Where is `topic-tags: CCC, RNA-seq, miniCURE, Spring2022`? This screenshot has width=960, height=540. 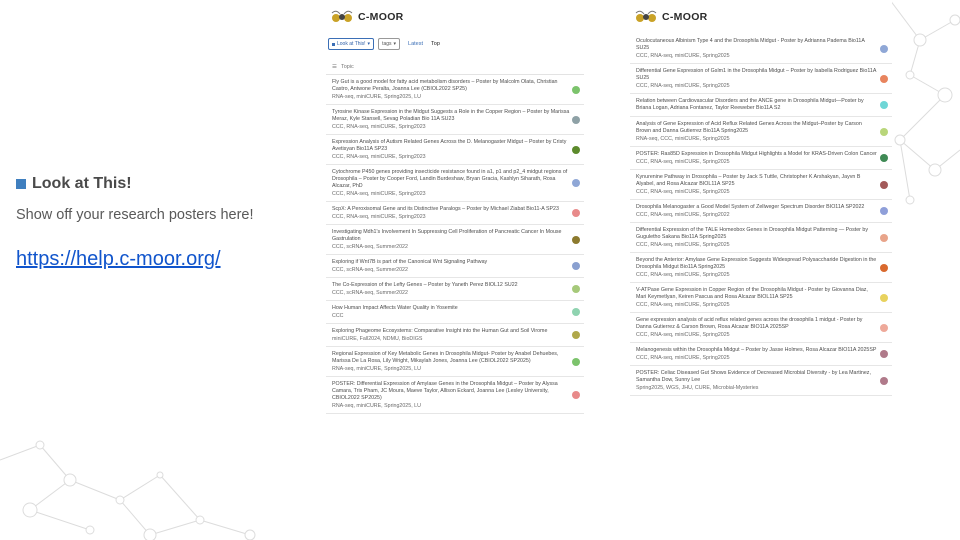 topic-tags: CCC, RNA-seq, miniCURE, Spring2022 is located at coordinates (683, 215).